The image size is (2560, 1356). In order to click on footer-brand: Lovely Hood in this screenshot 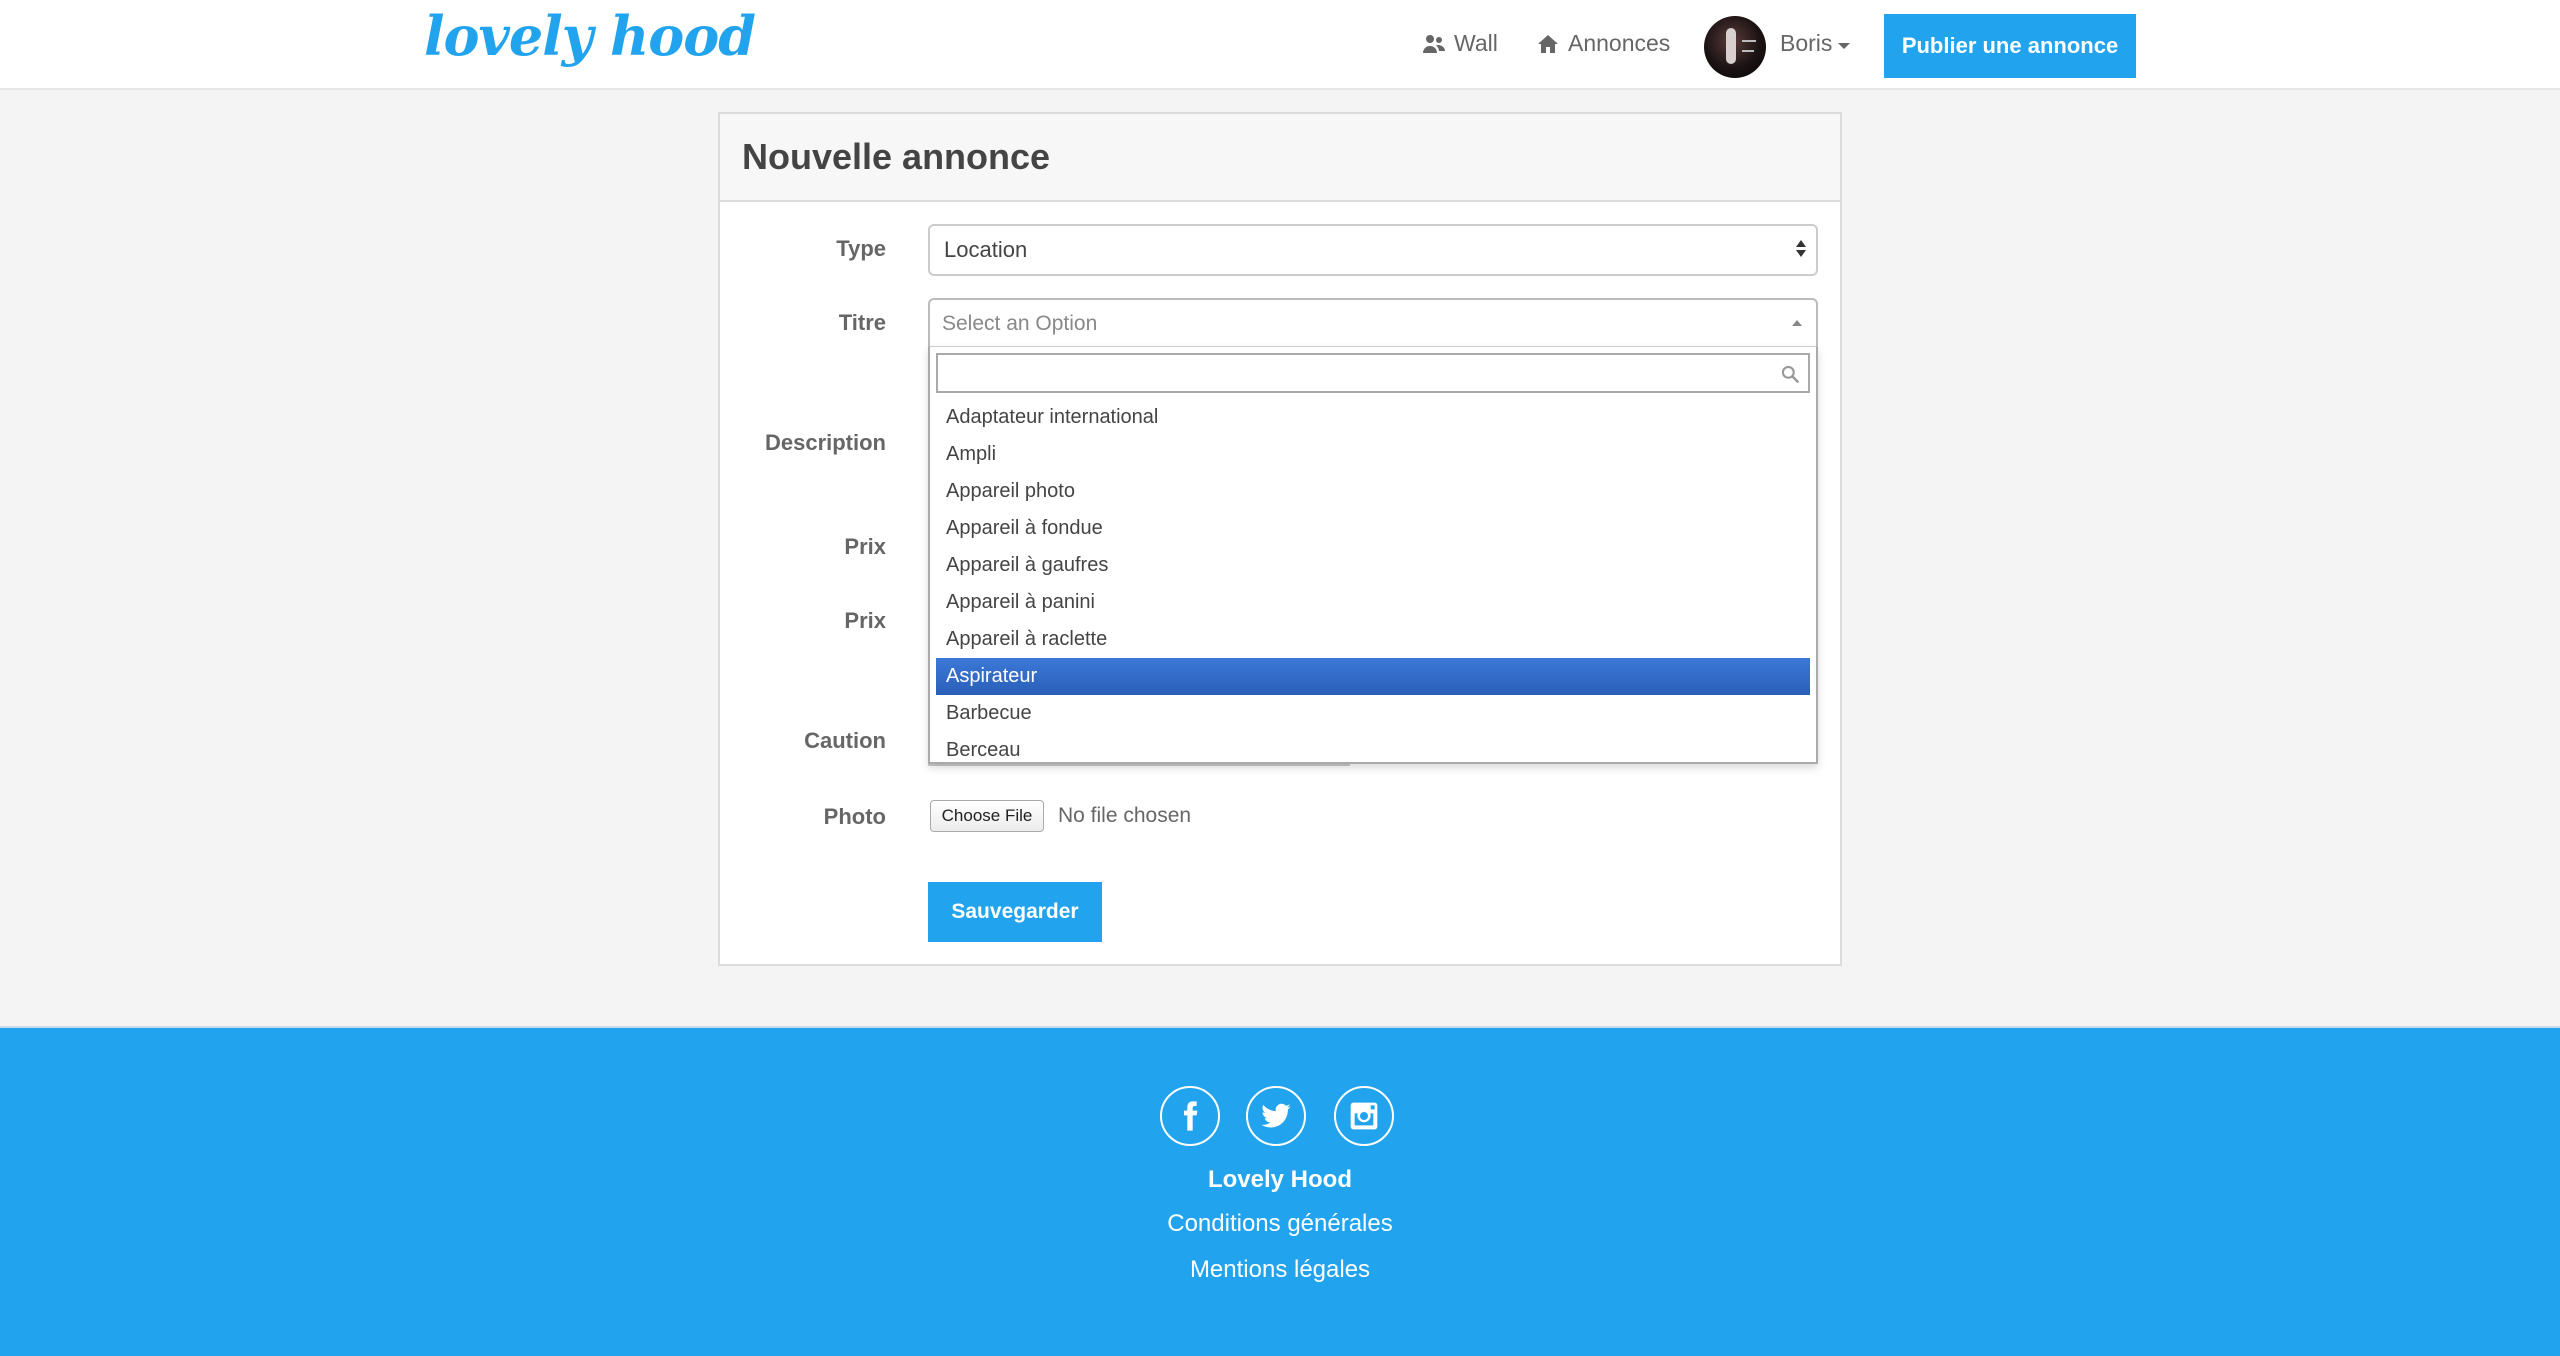, I will do `click(1279, 1179)`.